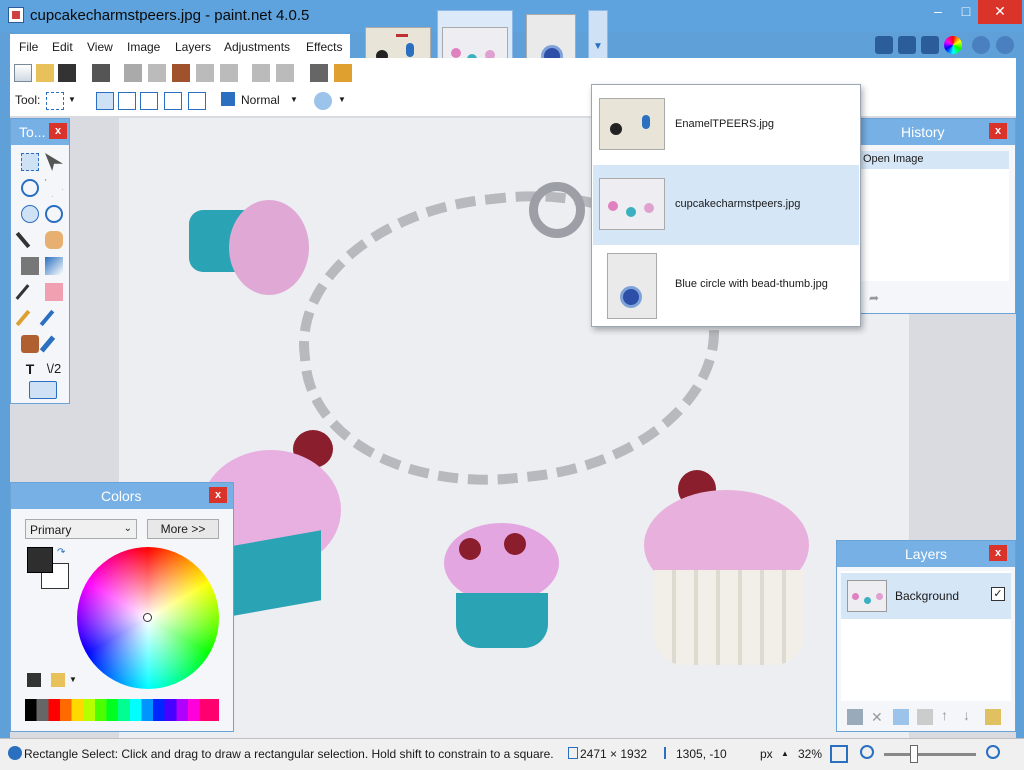 Image resolution: width=1024 pixels, height=770 pixels. I want to click on colors-panel-close-button: x, so click(218, 495).